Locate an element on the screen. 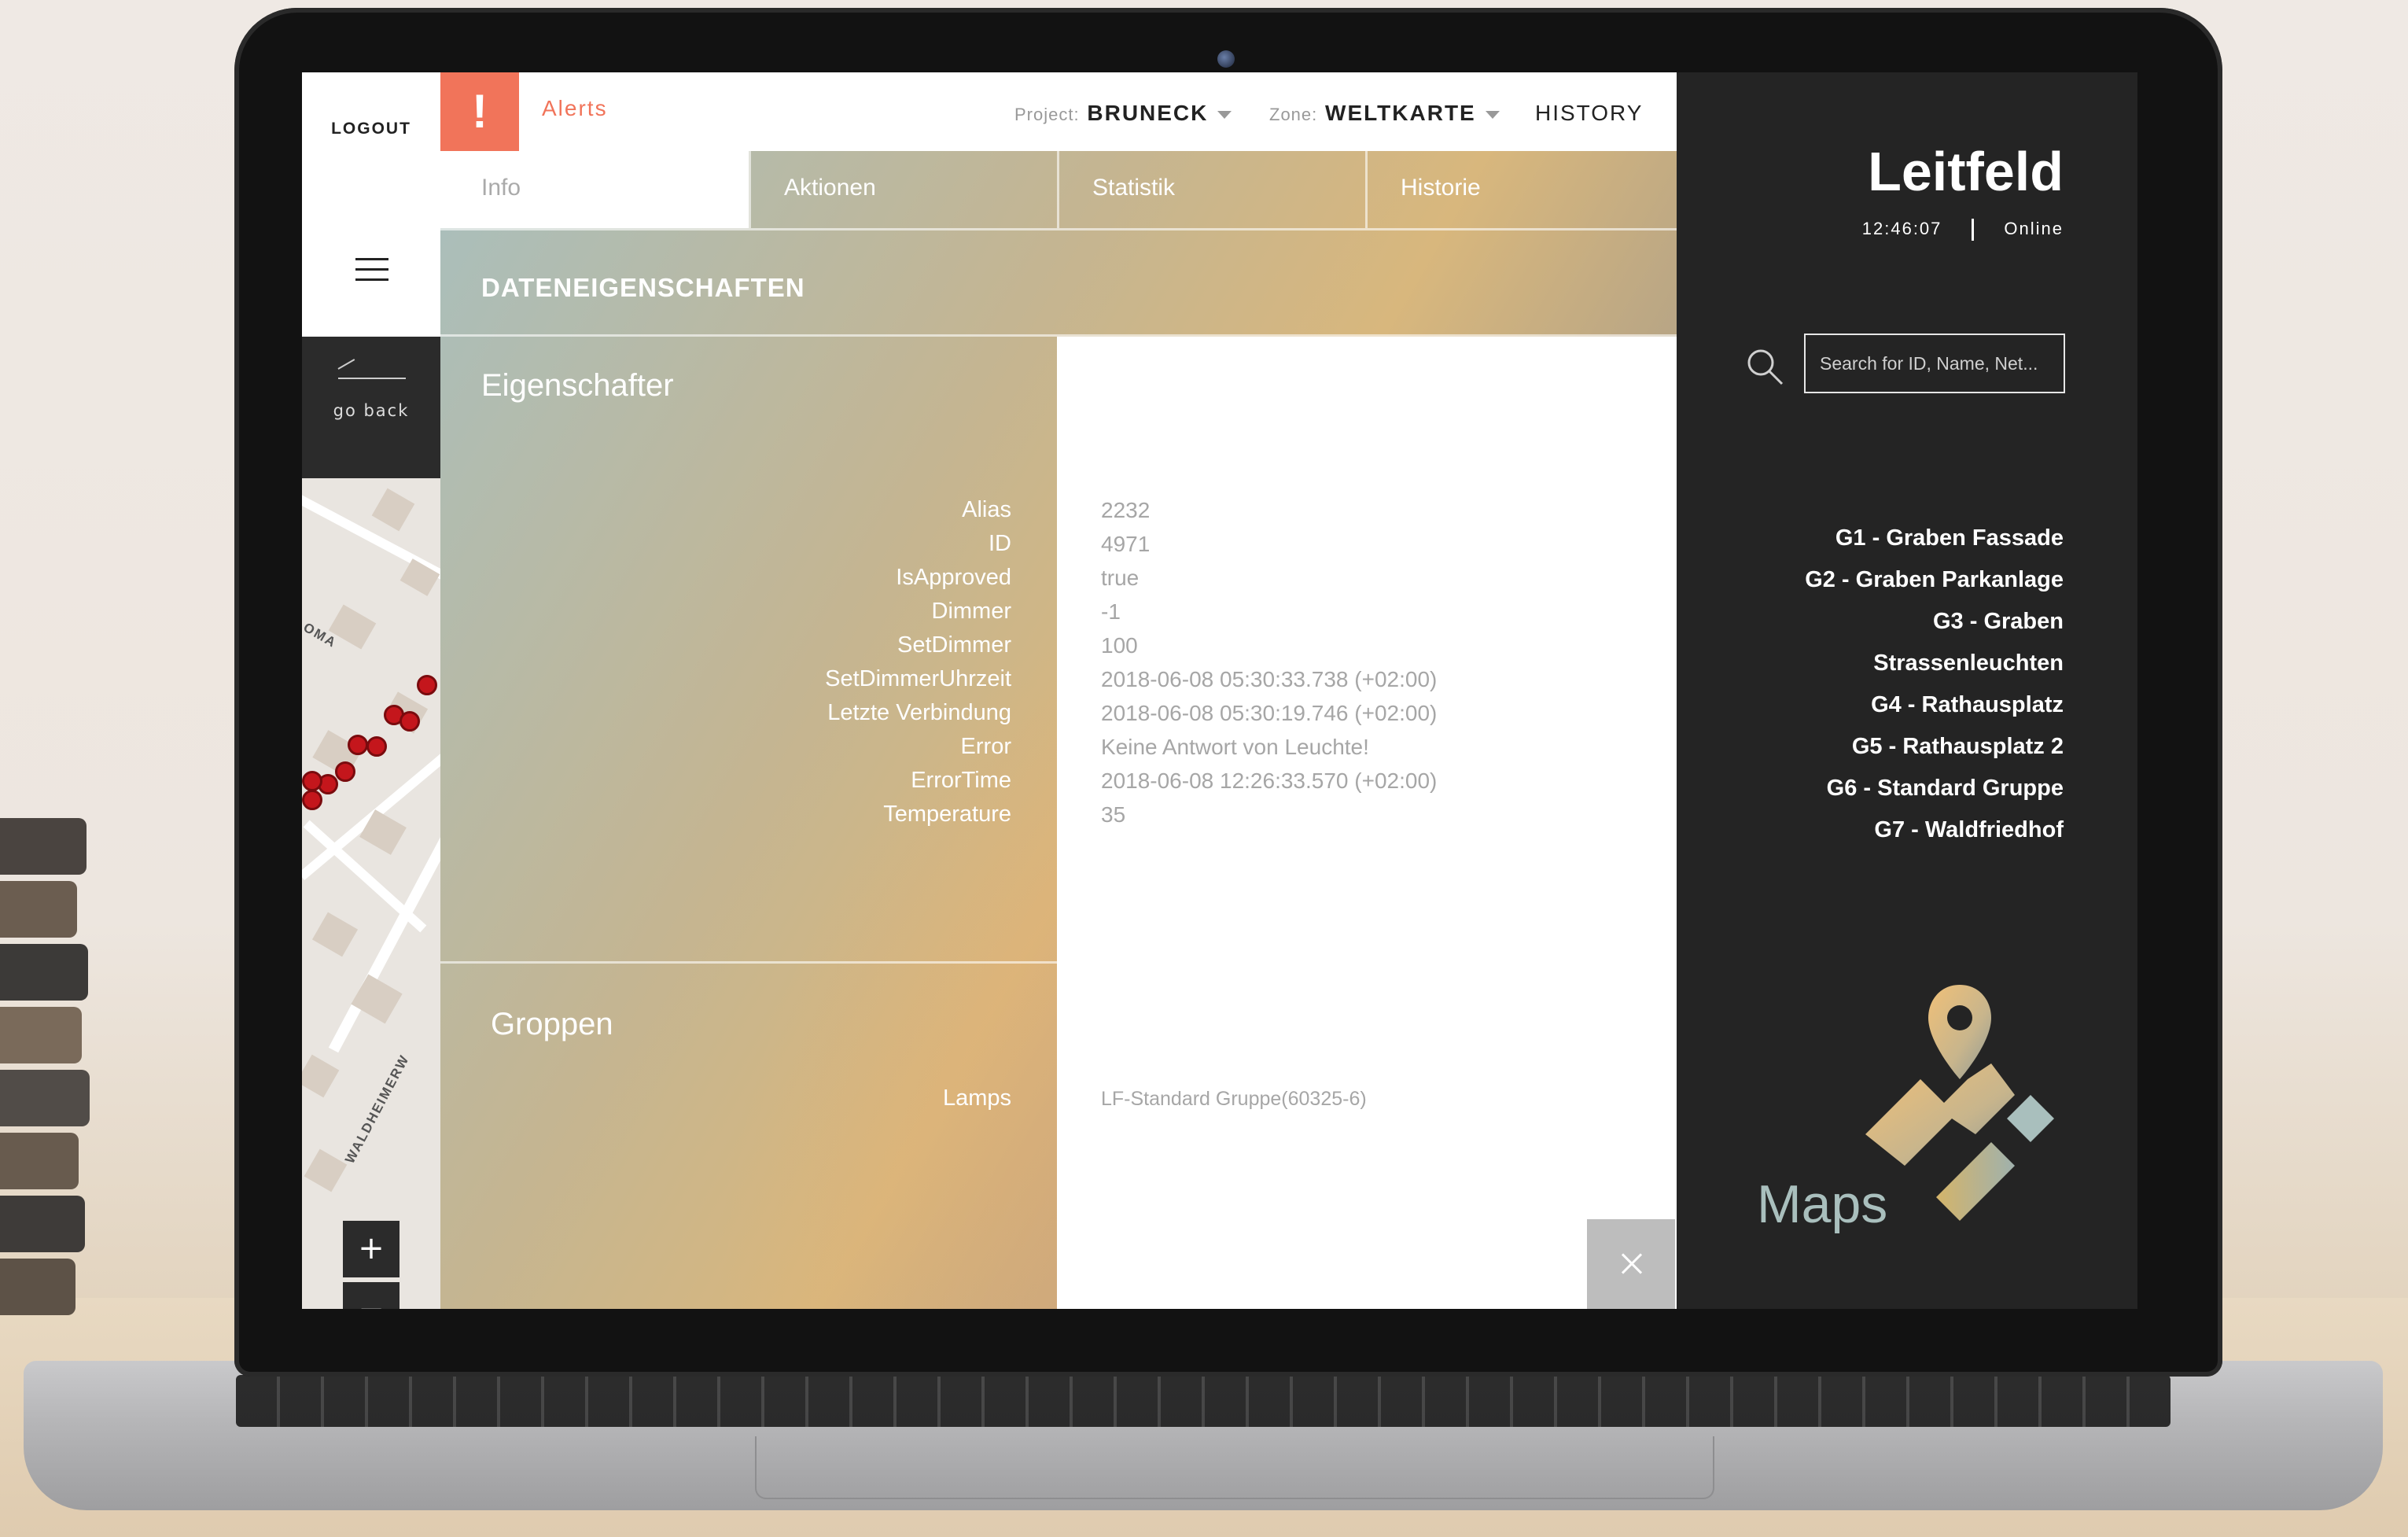  history-link: HISTORY is located at coordinates (1589, 113).